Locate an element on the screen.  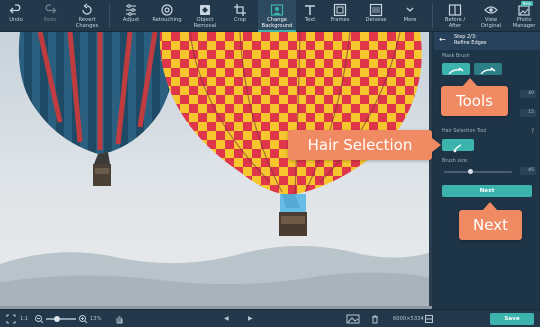
next-button: Next is located at coordinates (487, 191).